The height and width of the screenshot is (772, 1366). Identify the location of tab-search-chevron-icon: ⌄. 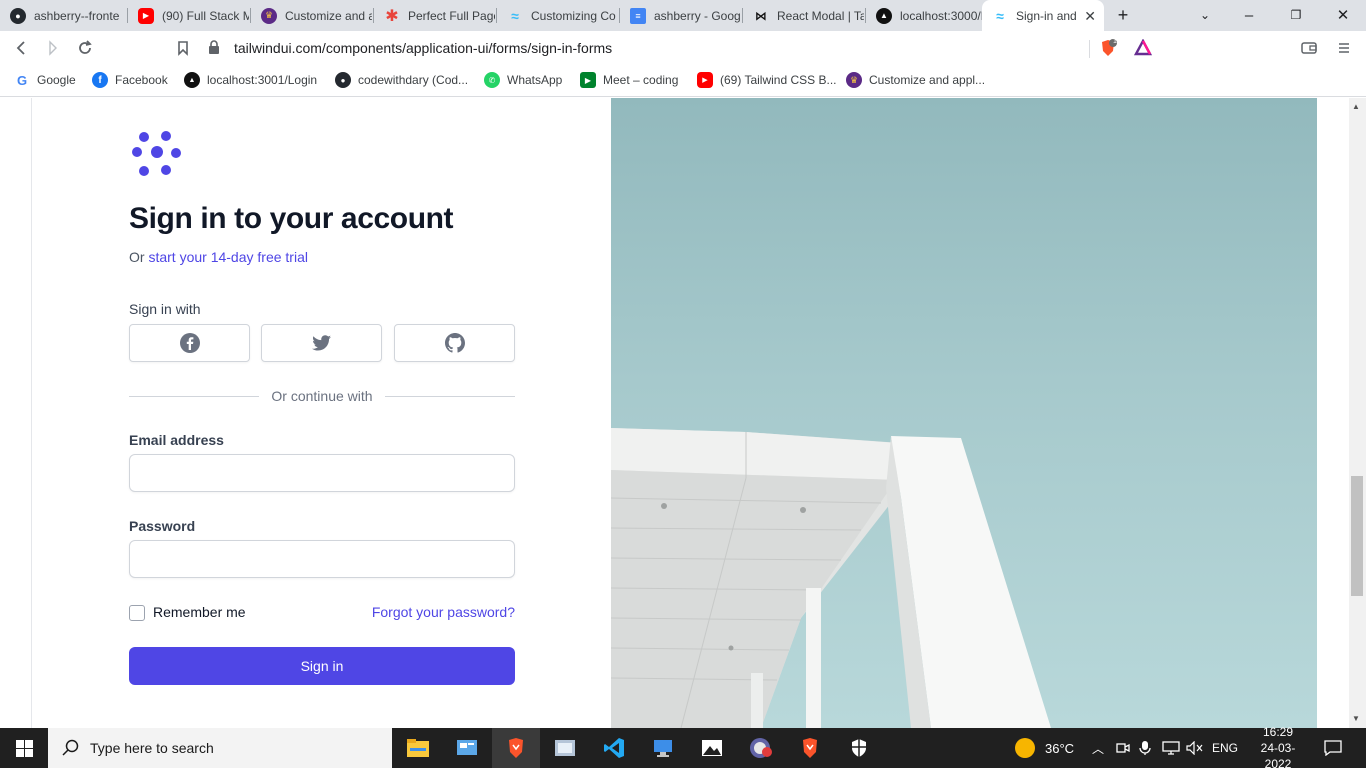
(1205, 15).